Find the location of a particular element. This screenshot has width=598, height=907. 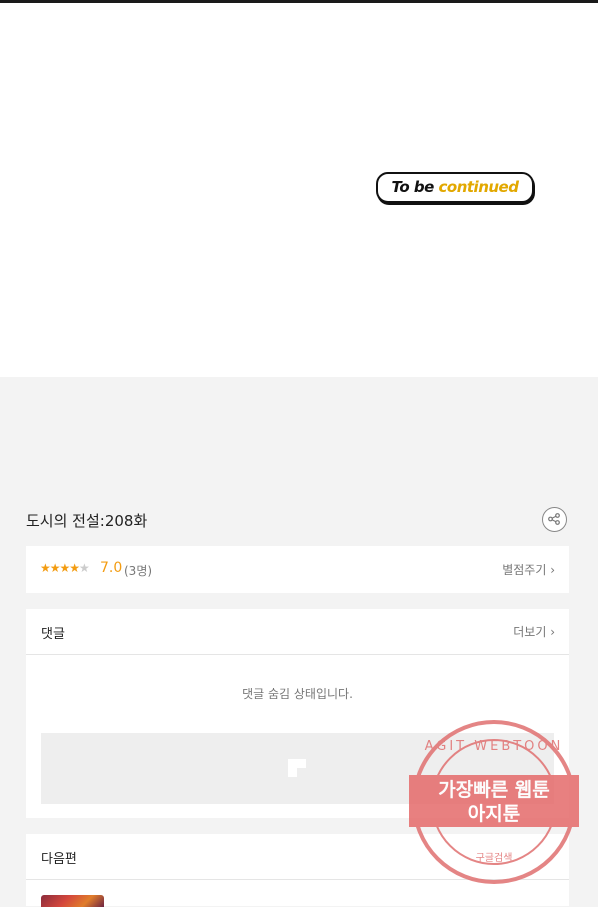

rate-button: 별점주기 › is located at coordinates (528, 569).